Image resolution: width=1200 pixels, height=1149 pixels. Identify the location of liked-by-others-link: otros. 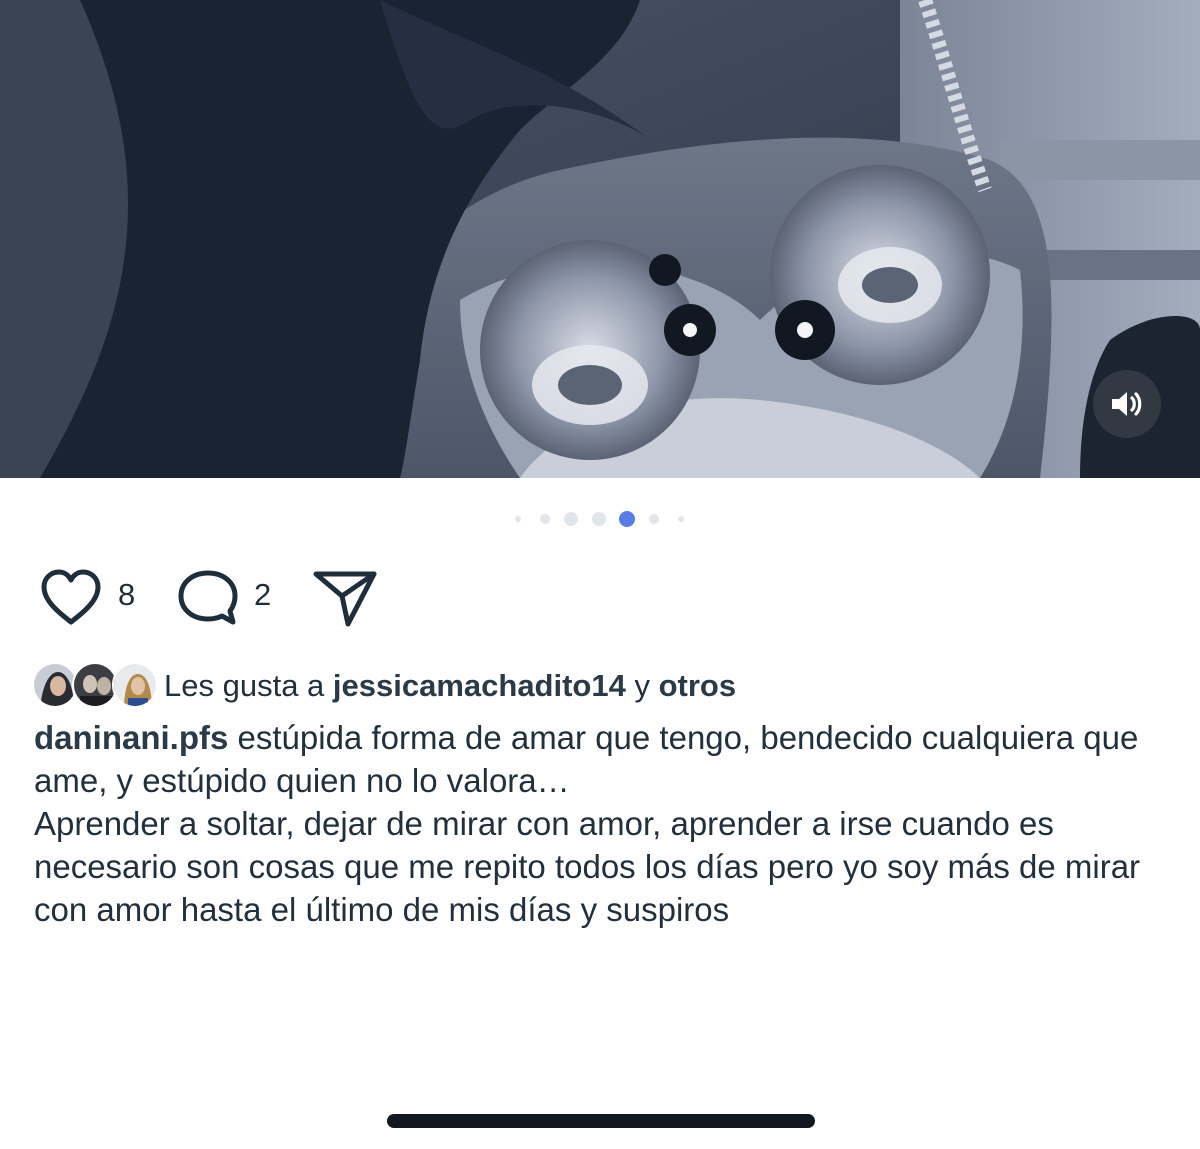
(698, 685).